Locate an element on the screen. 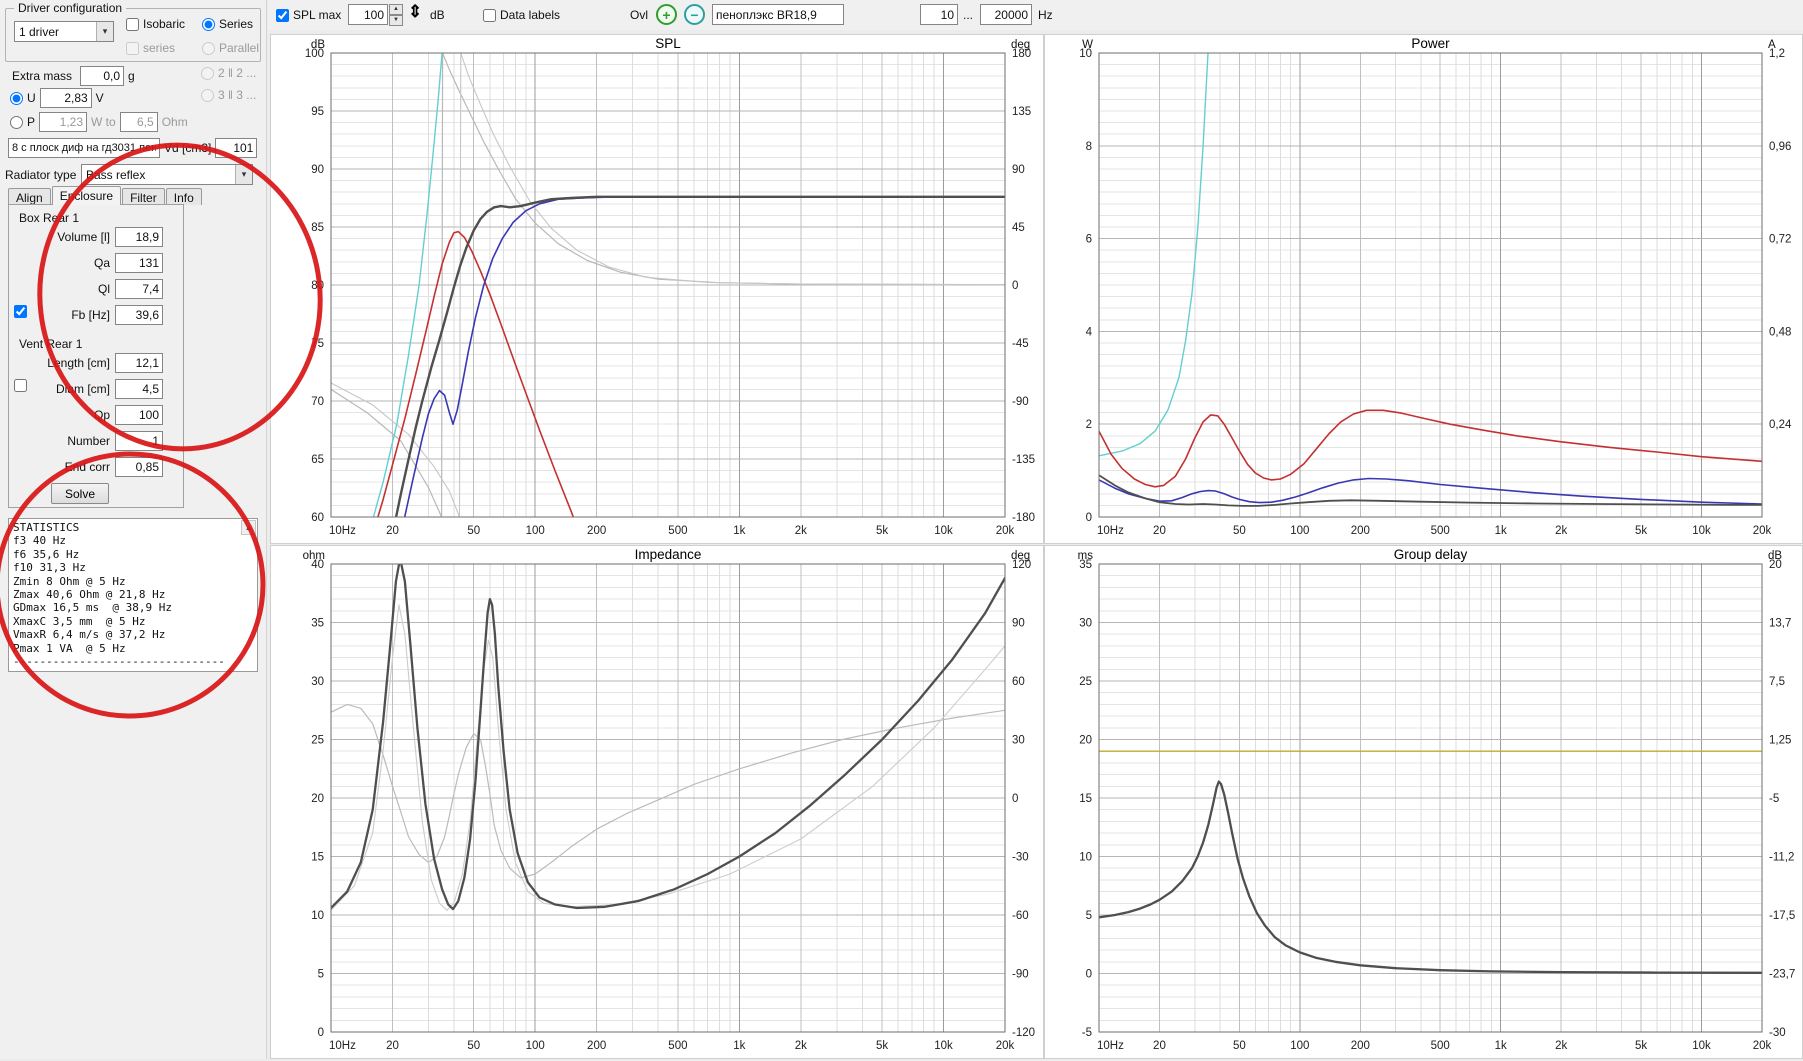 The image size is (1803, 1061). svg-text: 1,2 is located at coordinates (1777, 54).